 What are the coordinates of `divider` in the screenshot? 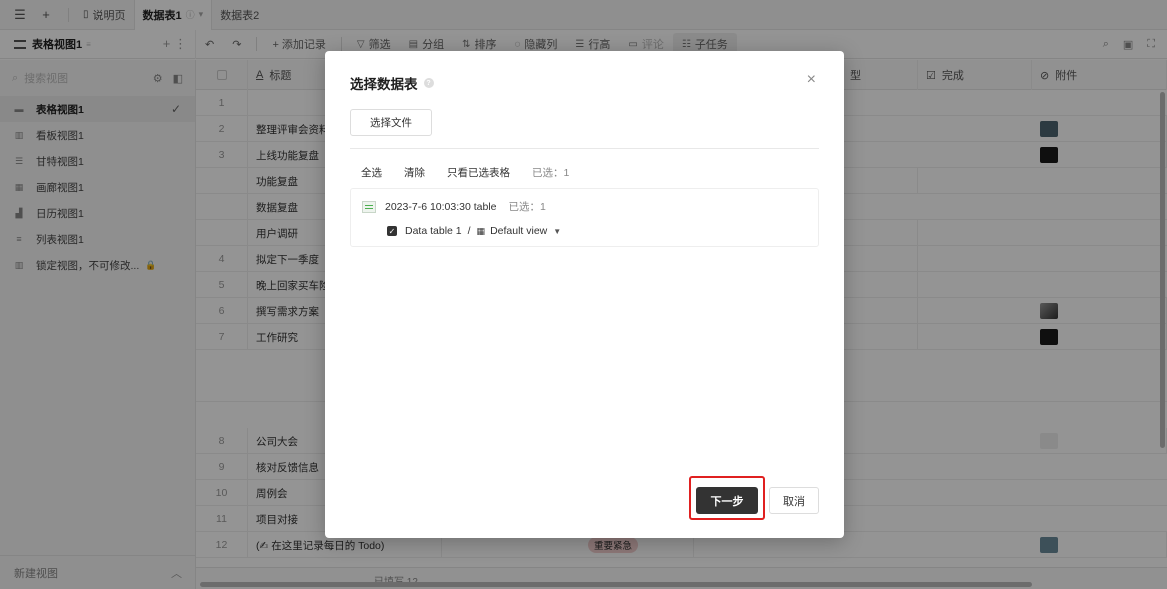 It's located at (584, 148).